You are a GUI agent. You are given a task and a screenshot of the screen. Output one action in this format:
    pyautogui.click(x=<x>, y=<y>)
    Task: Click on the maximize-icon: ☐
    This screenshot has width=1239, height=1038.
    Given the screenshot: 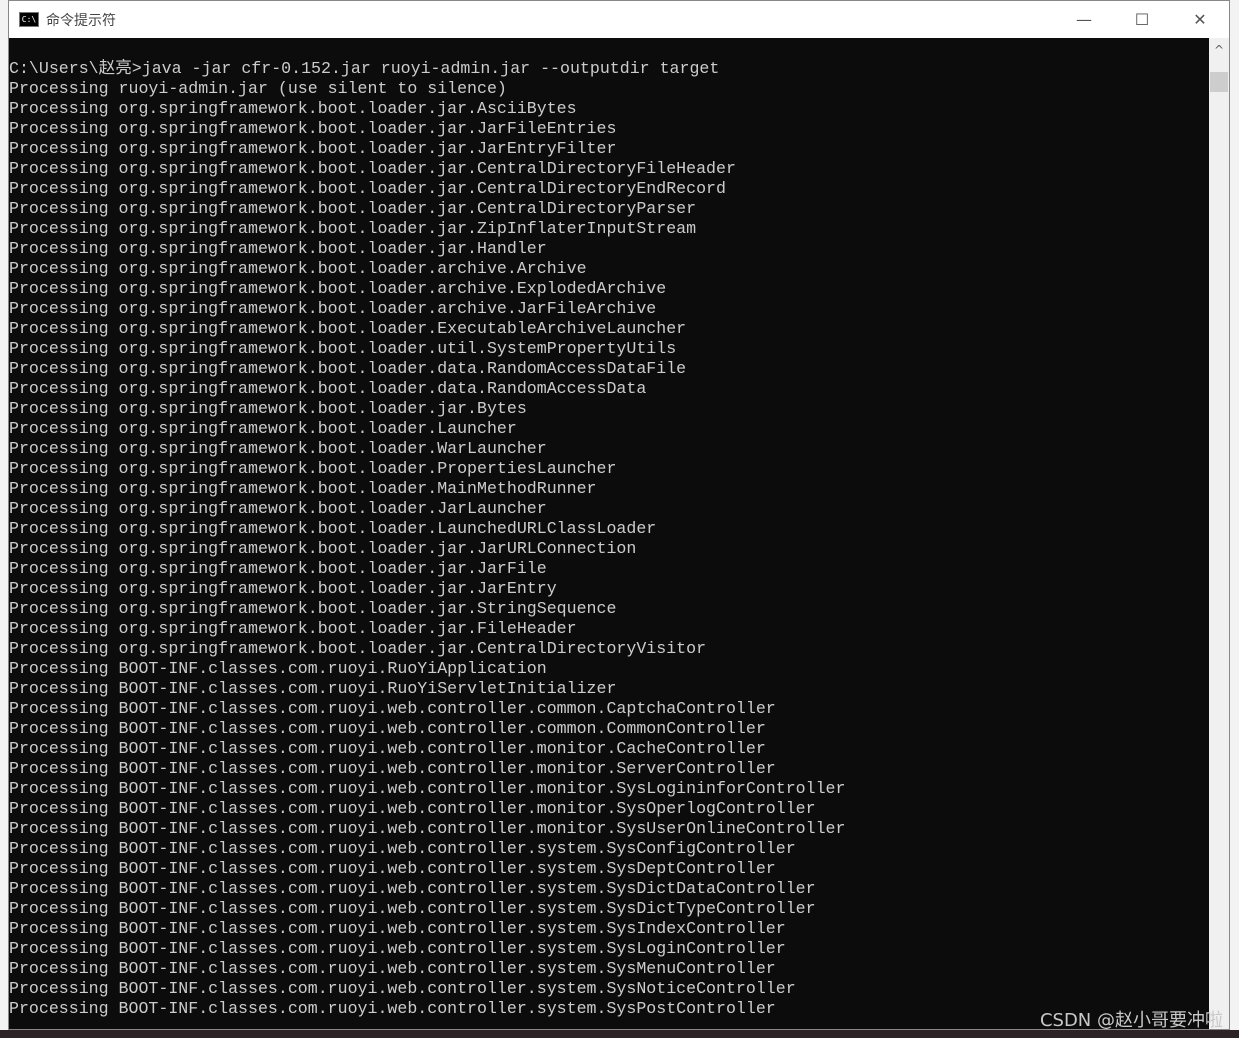 What is the action you would take?
    pyautogui.click(x=1142, y=19)
    